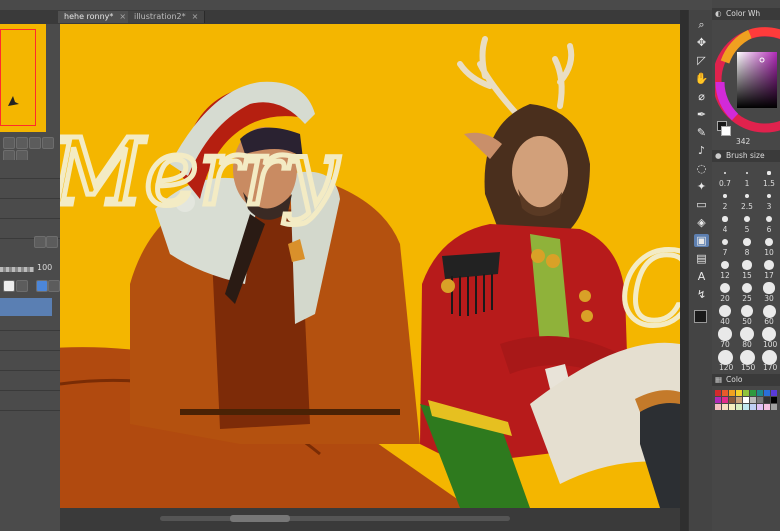  Describe the element at coordinates (746, 156) in the screenshot. I see `brush-size-header: ● Brush size` at that location.